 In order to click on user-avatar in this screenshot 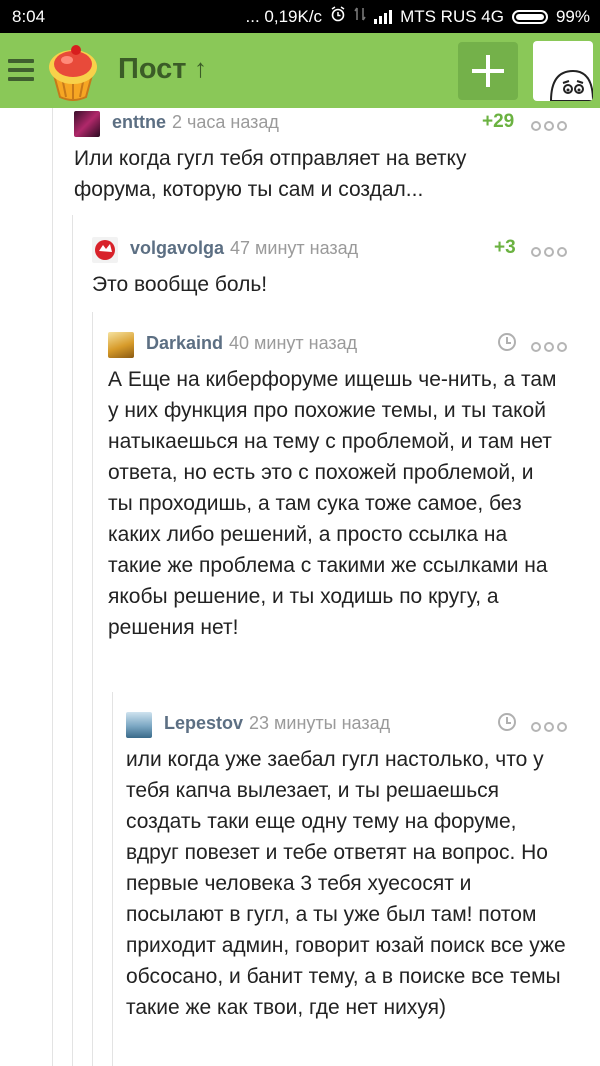, I will do `click(563, 71)`.